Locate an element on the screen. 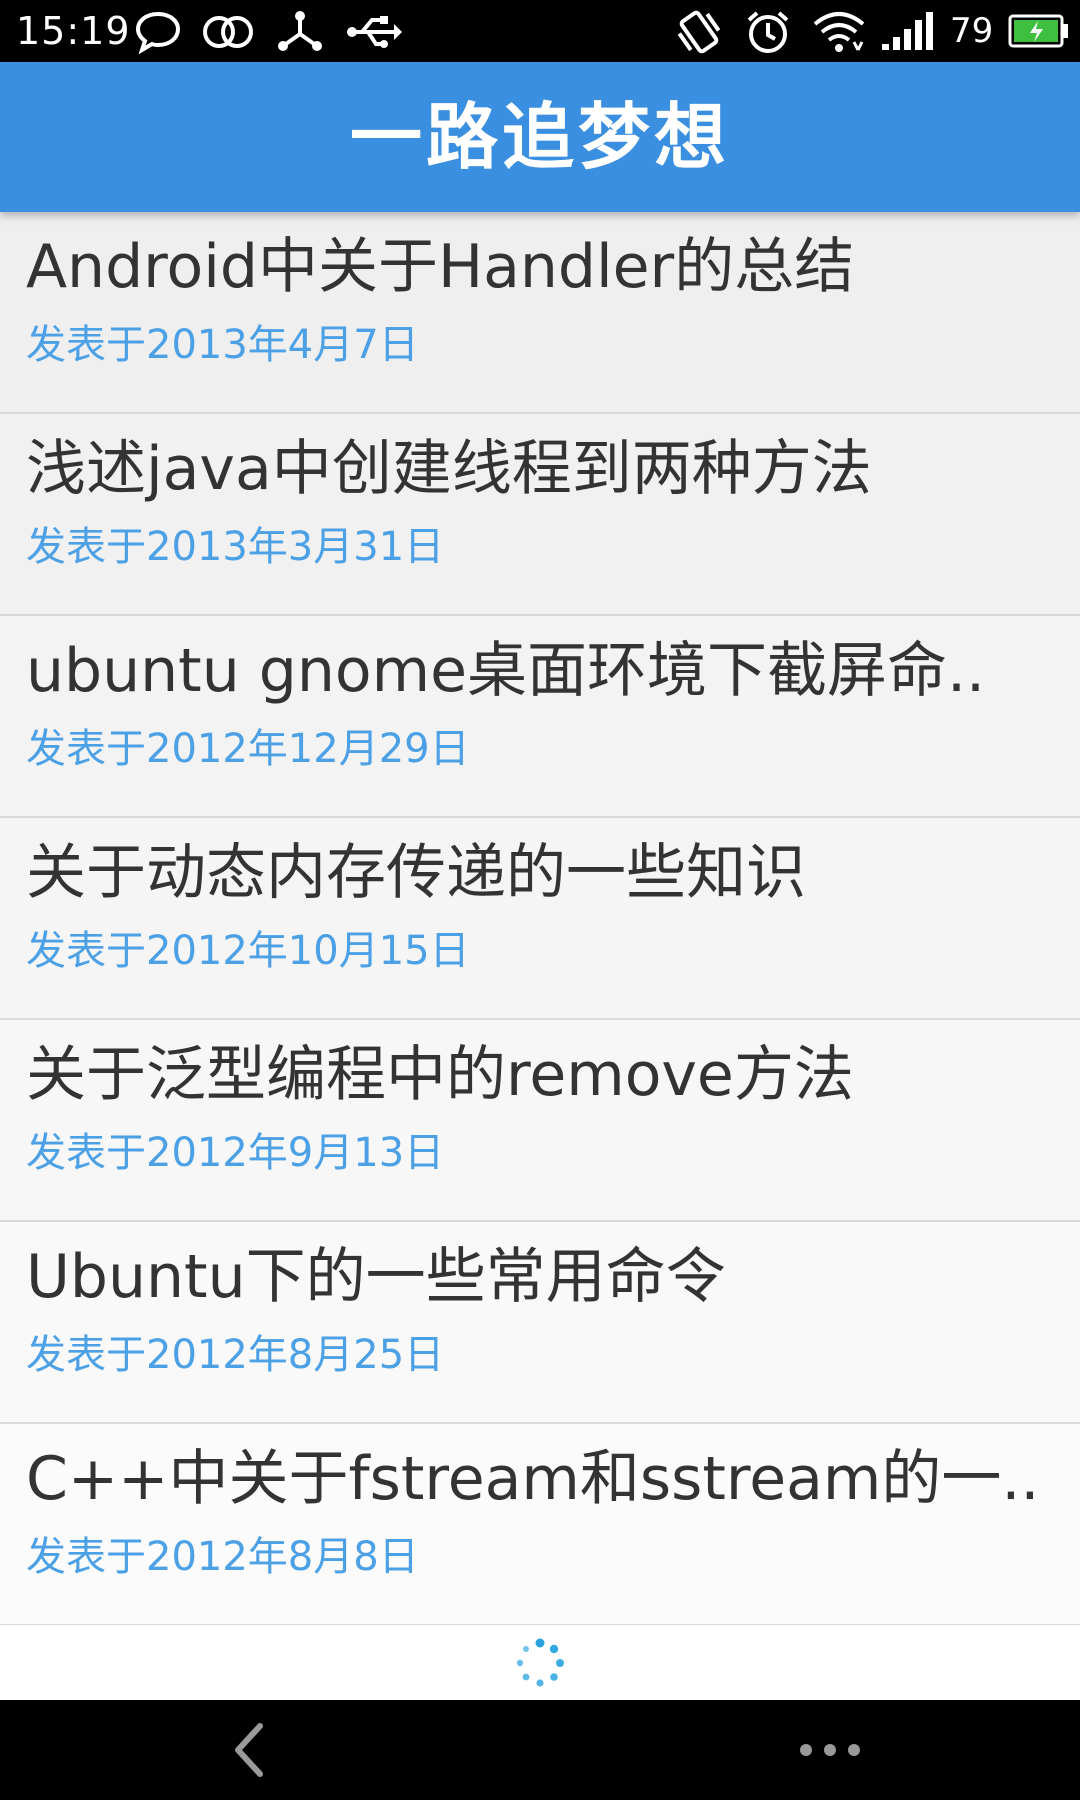 This screenshot has height=1800, width=1080. chat-bubble-icon is located at coordinates (158, 32).